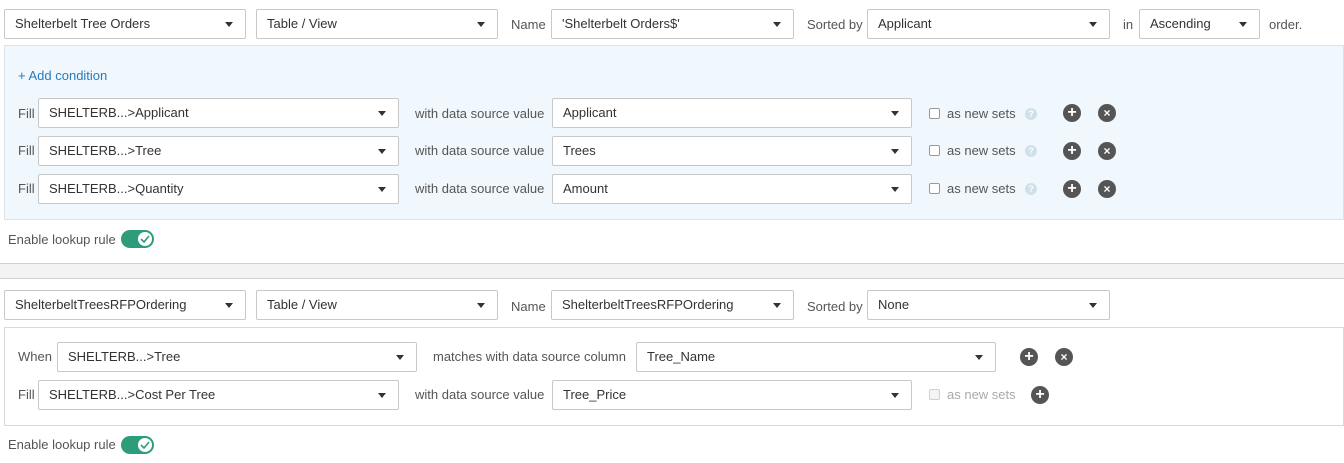  Describe the element at coordinates (648, 304) in the screenshot. I see `name-select-value: ShelterbeltTreesRFPOrdering` at that location.